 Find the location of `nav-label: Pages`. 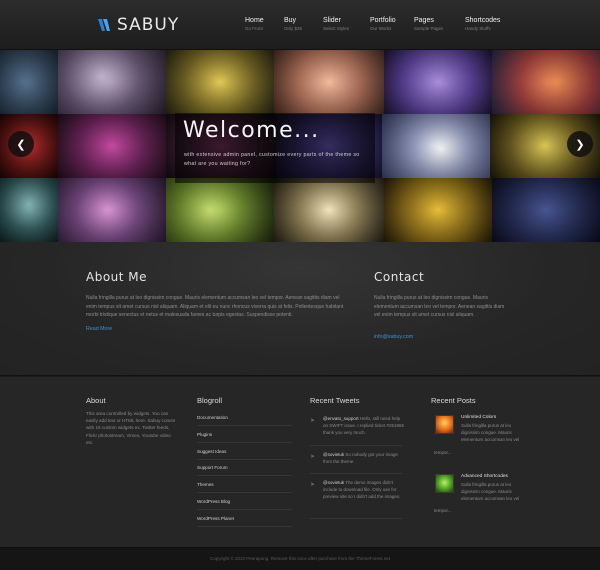

nav-label: Pages is located at coordinates (424, 20).